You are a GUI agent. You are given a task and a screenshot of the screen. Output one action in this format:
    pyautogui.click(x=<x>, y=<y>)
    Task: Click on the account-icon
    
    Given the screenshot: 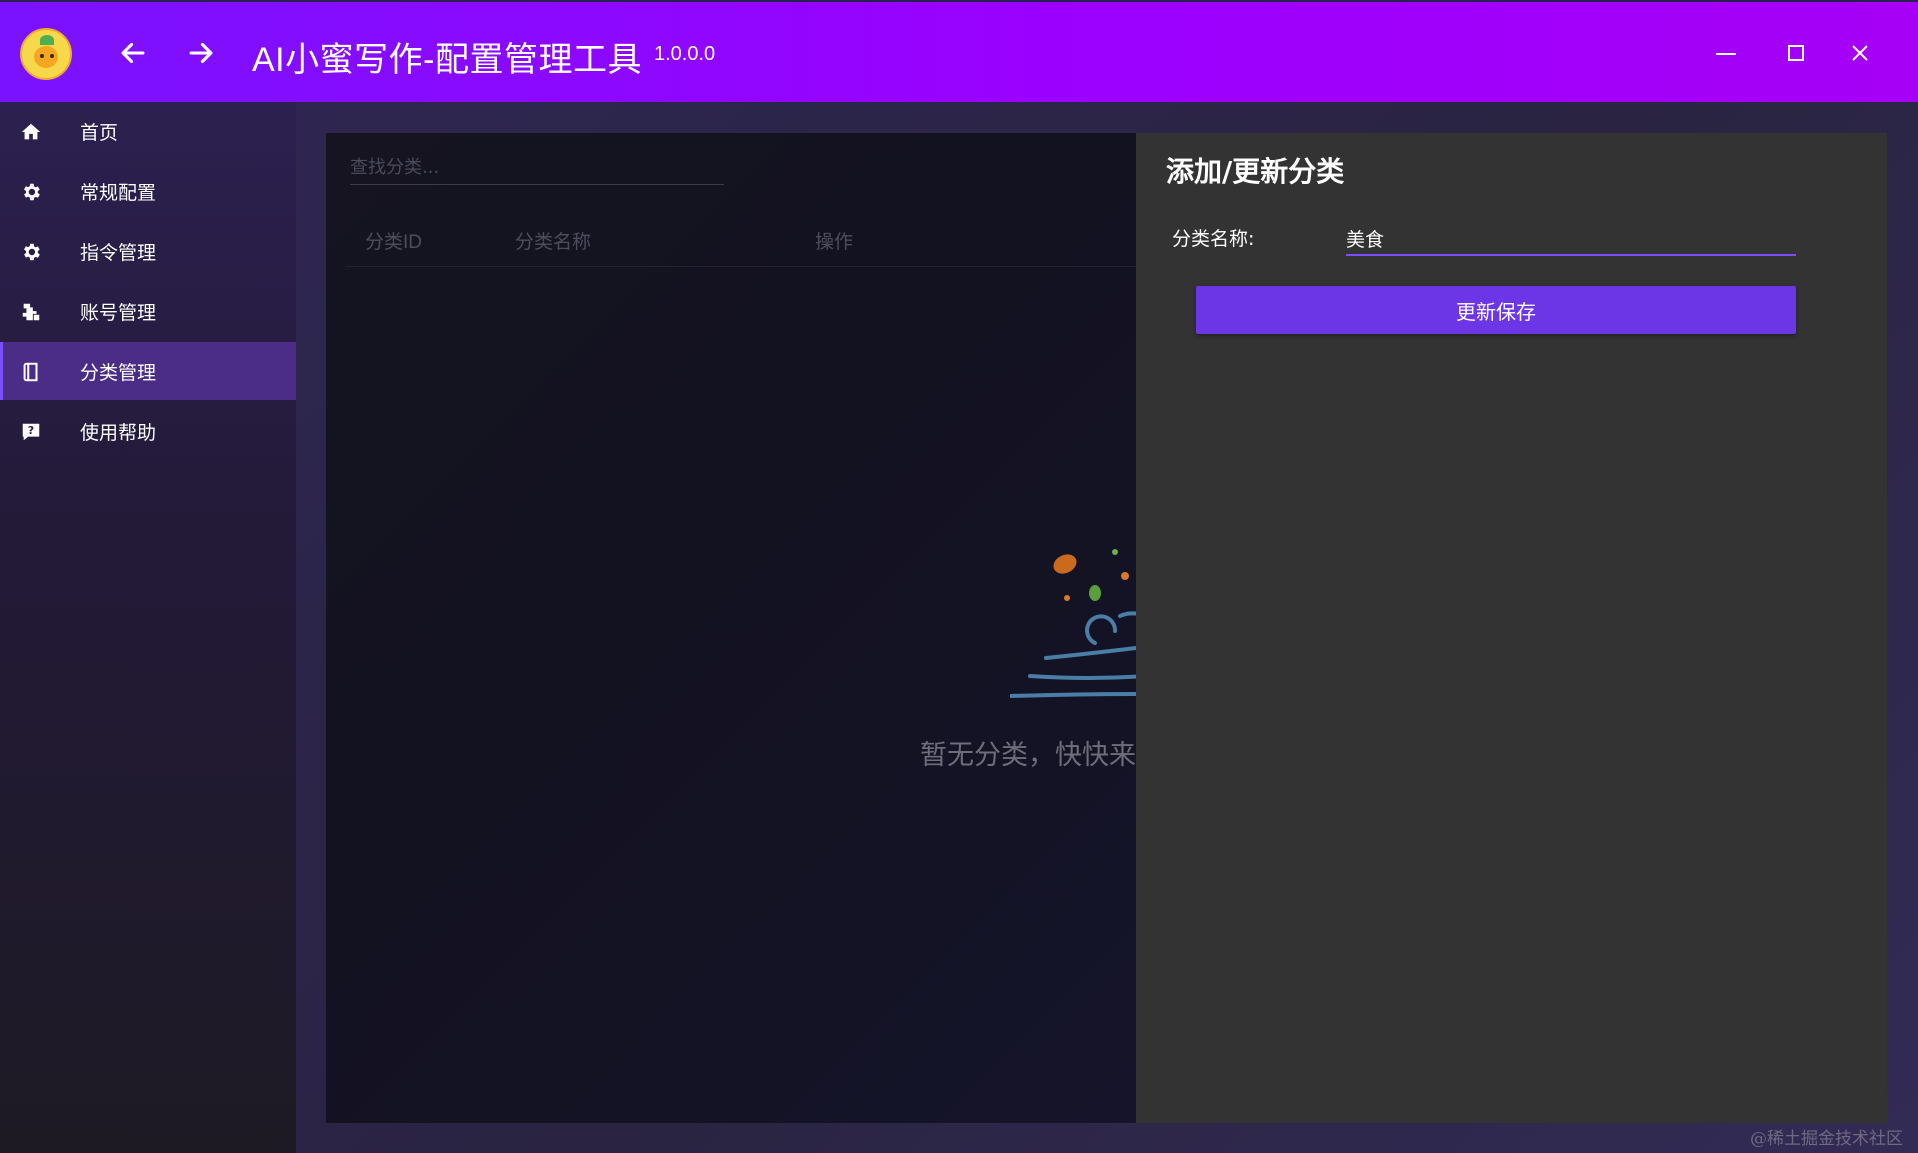 What is the action you would take?
    pyautogui.click(x=31, y=312)
    